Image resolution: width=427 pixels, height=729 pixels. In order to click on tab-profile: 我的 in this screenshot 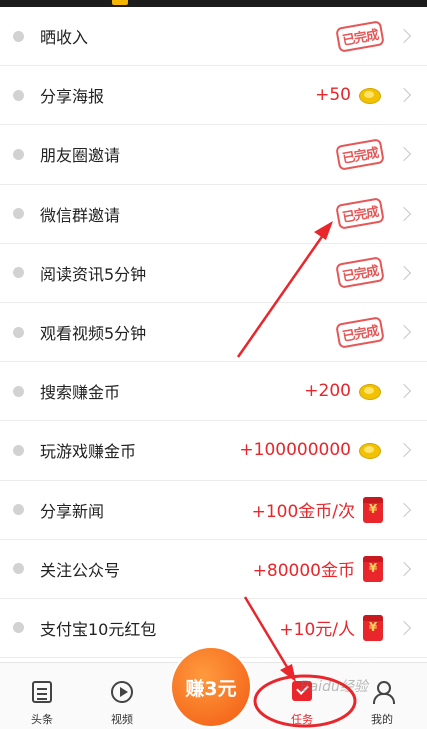, I will do `click(382, 696)`.